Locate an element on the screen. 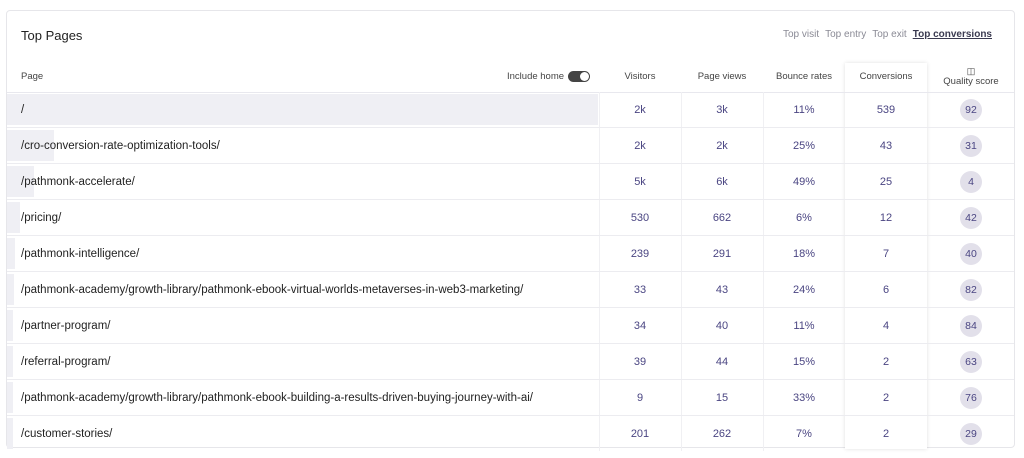  cell-conversions: 6 is located at coordinates (886, 289).